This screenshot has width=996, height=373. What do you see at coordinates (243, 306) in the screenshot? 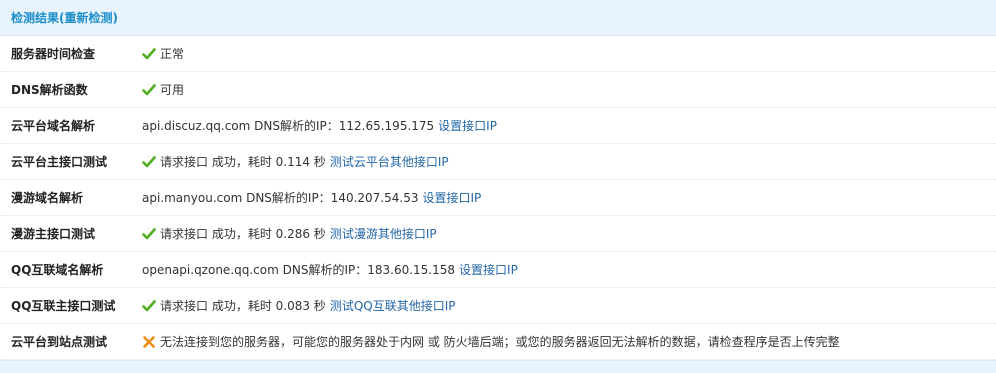
I see `result-text: 请求接口 成功，耗时 0.083 秒` at bounding box center [243, 306].